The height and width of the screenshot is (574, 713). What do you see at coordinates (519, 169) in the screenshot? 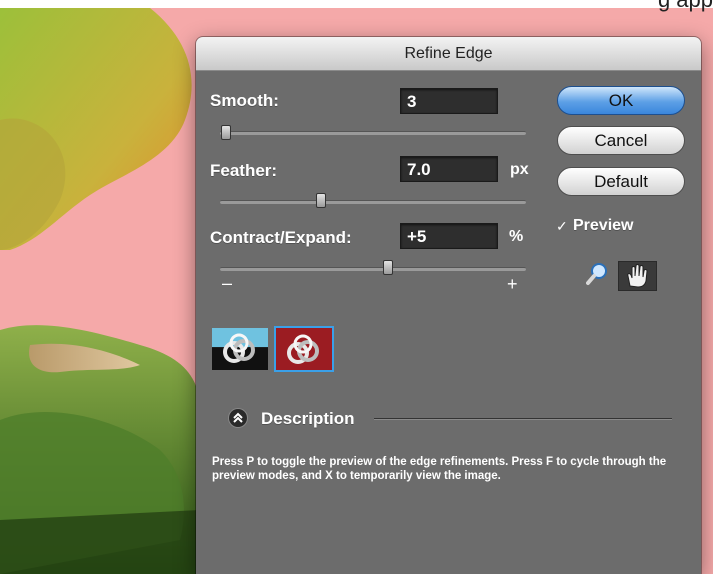
I see `feather-unit: px` at bounding box center [519, 169].